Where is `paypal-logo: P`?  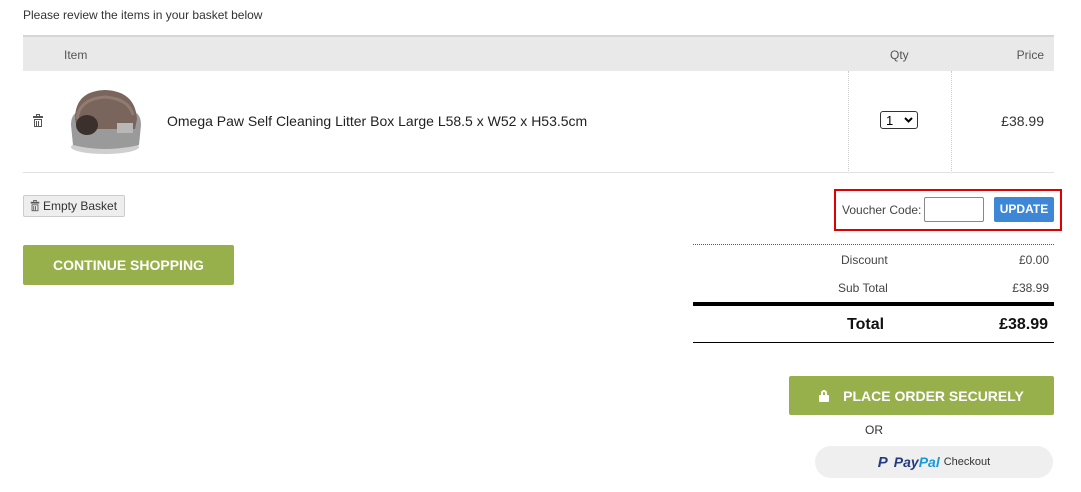
paypal-logo: P is located at coordinates (882, 462).